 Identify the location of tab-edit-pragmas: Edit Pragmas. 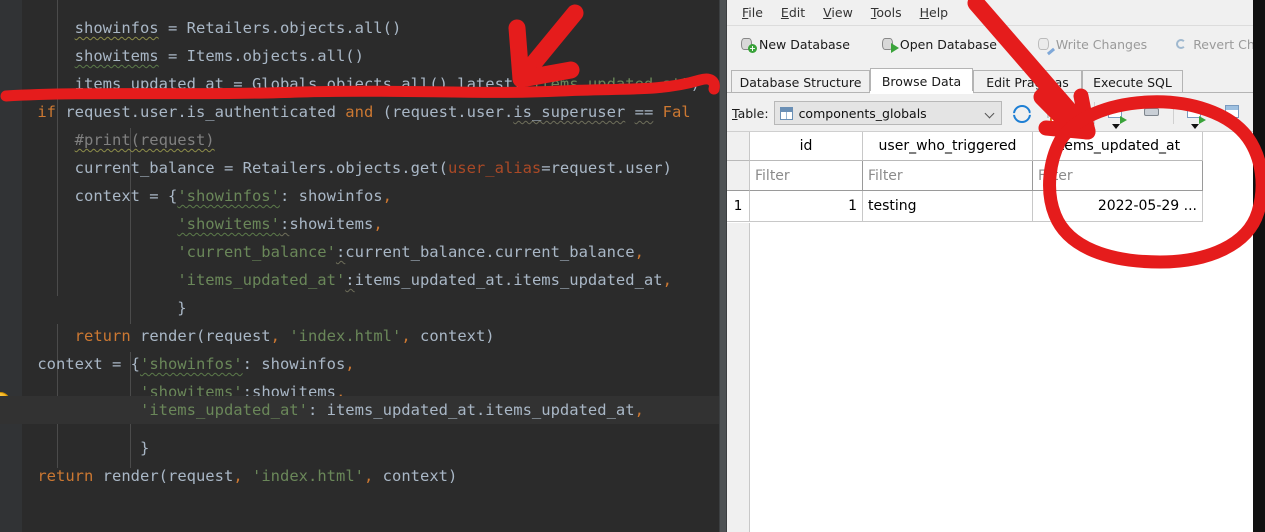
(1027, 81).